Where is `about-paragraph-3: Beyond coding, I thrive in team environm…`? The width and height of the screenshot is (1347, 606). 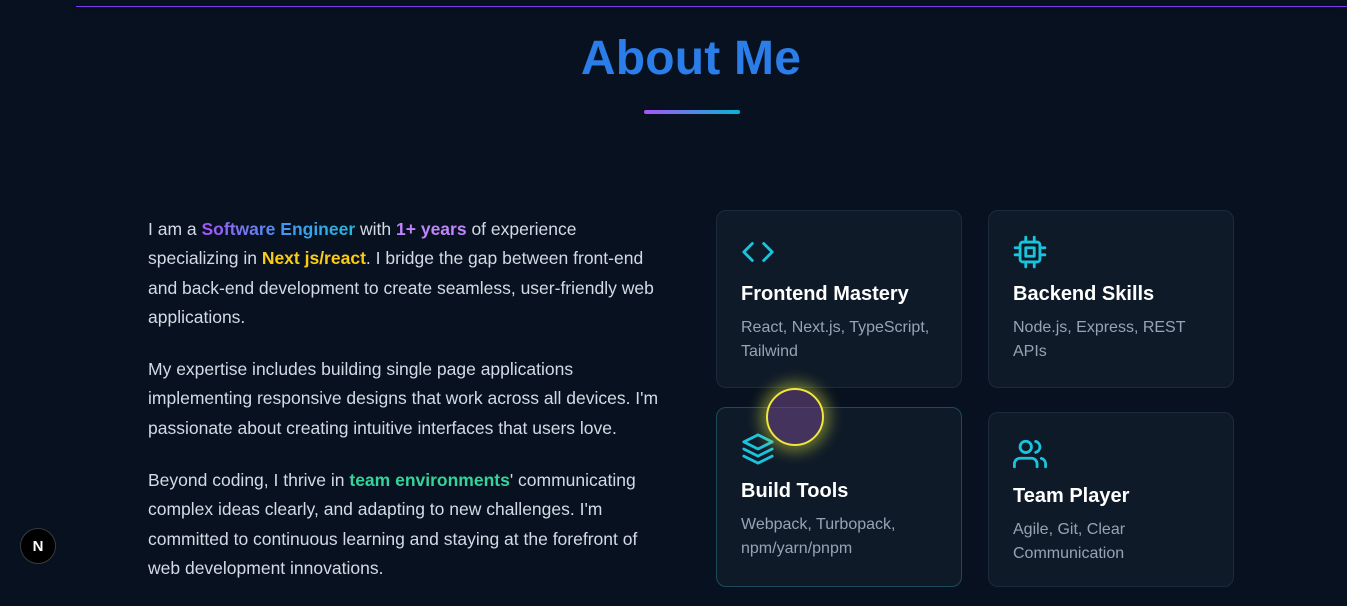 about-paragraph-3: Beyond coding, I thrive in team environm… is located at coordinates (393, 524).